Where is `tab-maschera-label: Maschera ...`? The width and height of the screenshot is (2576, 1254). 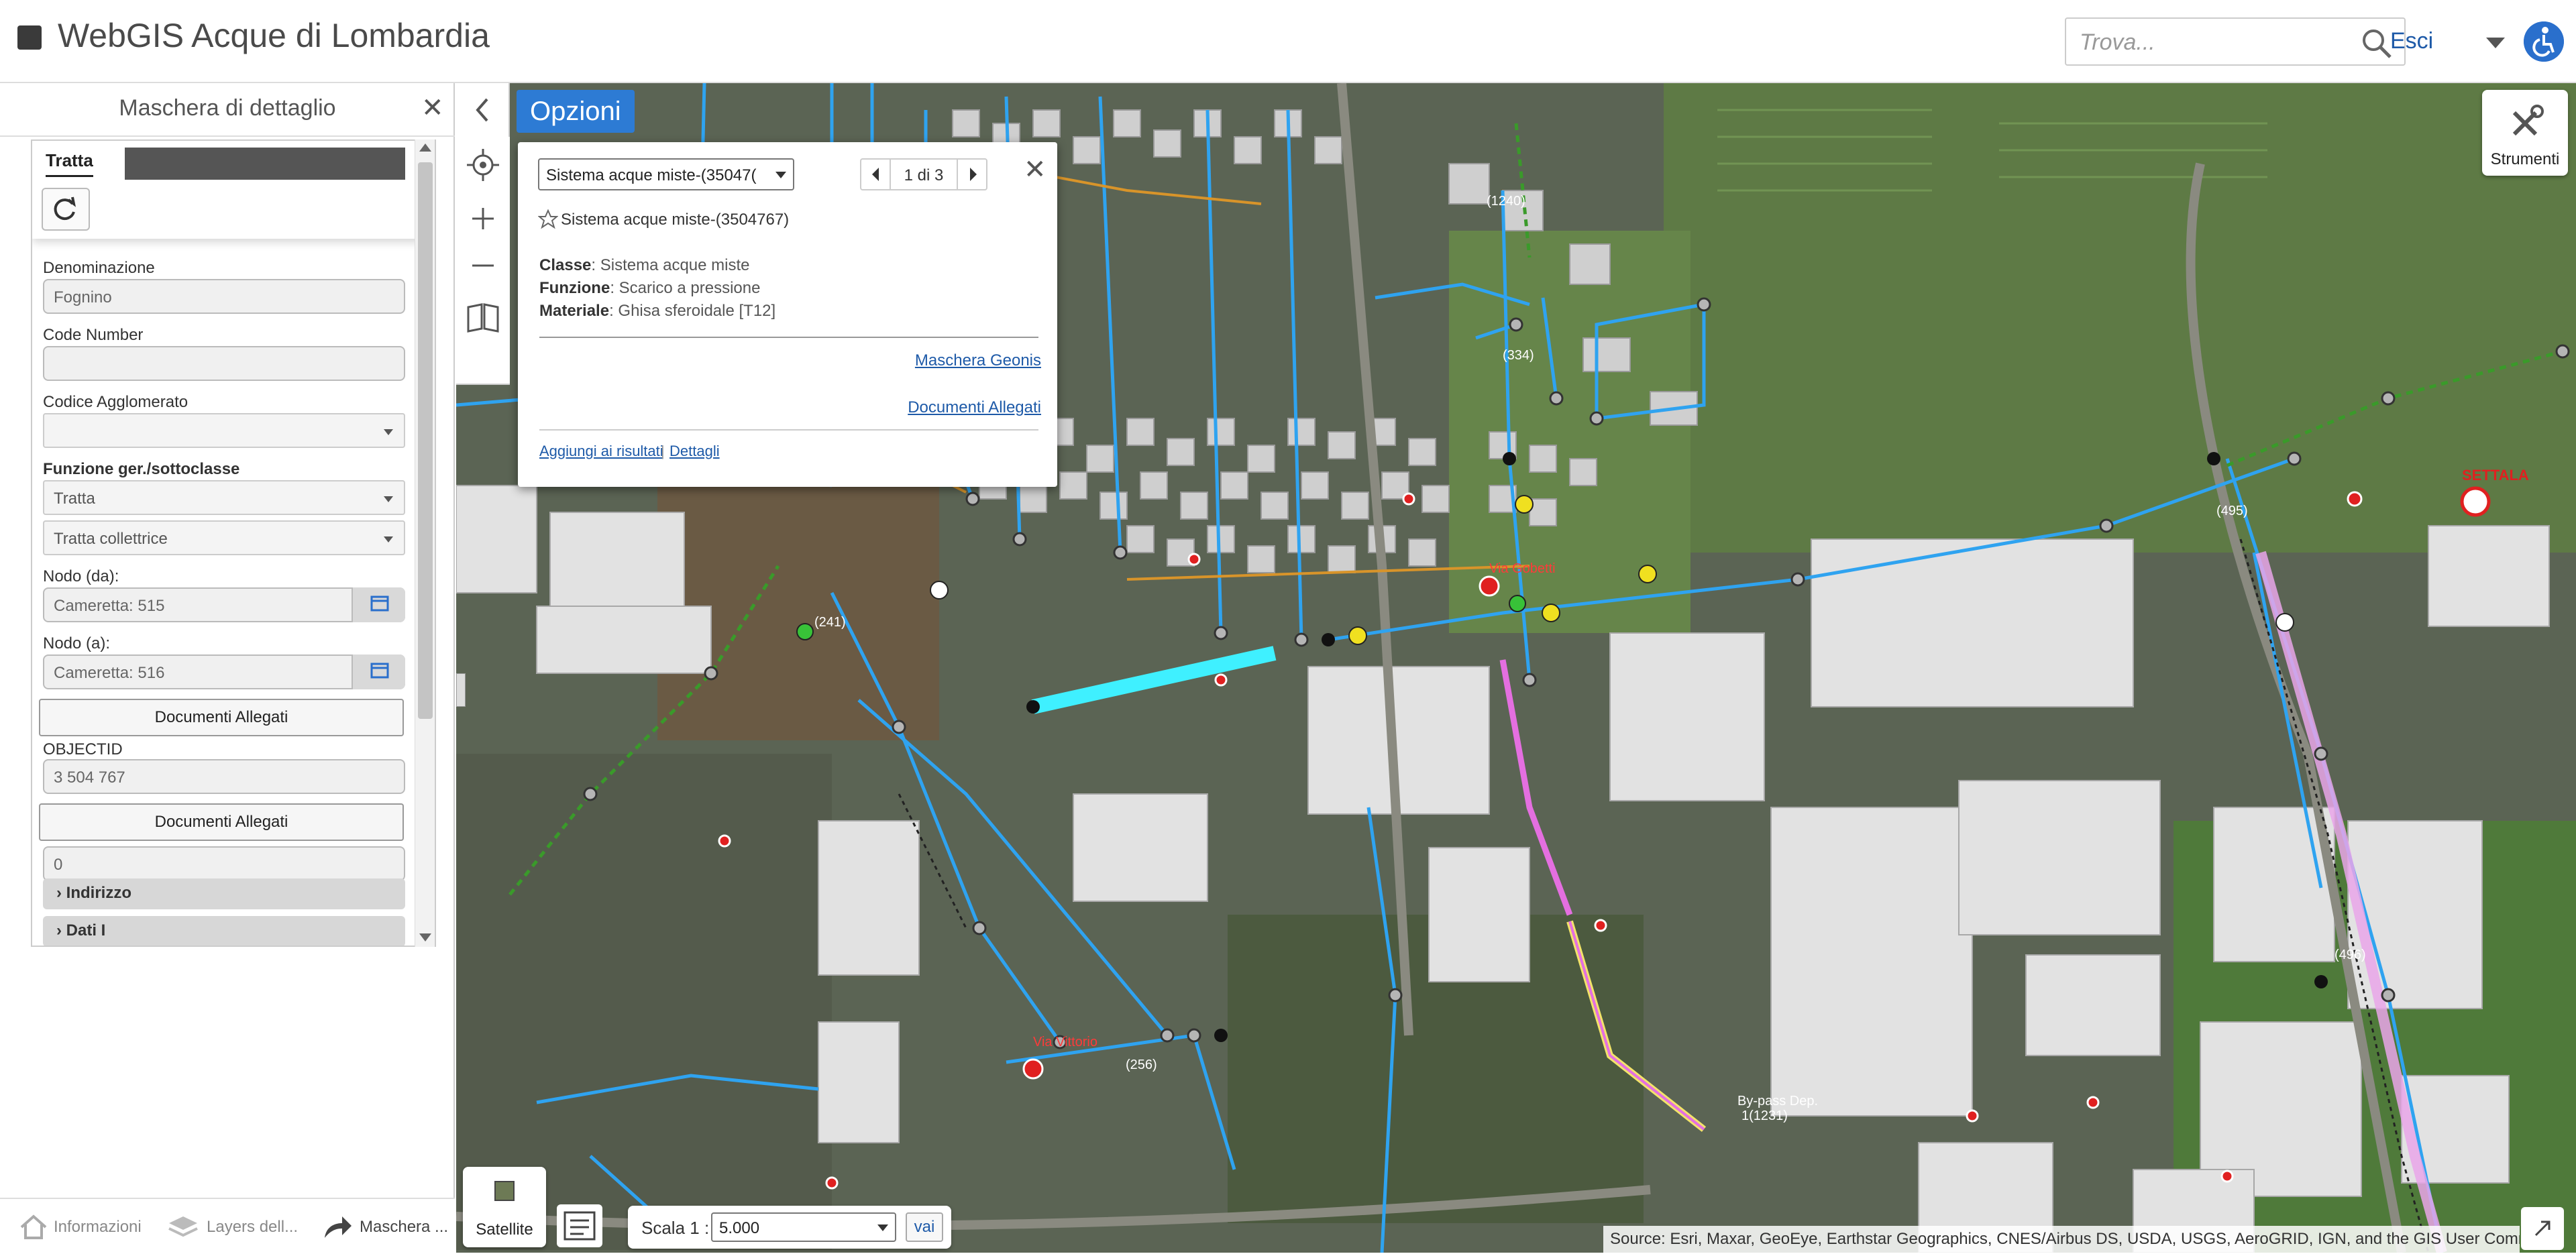 tab-maschera-label: Maschera ... is located at coordinates (404, 1227).